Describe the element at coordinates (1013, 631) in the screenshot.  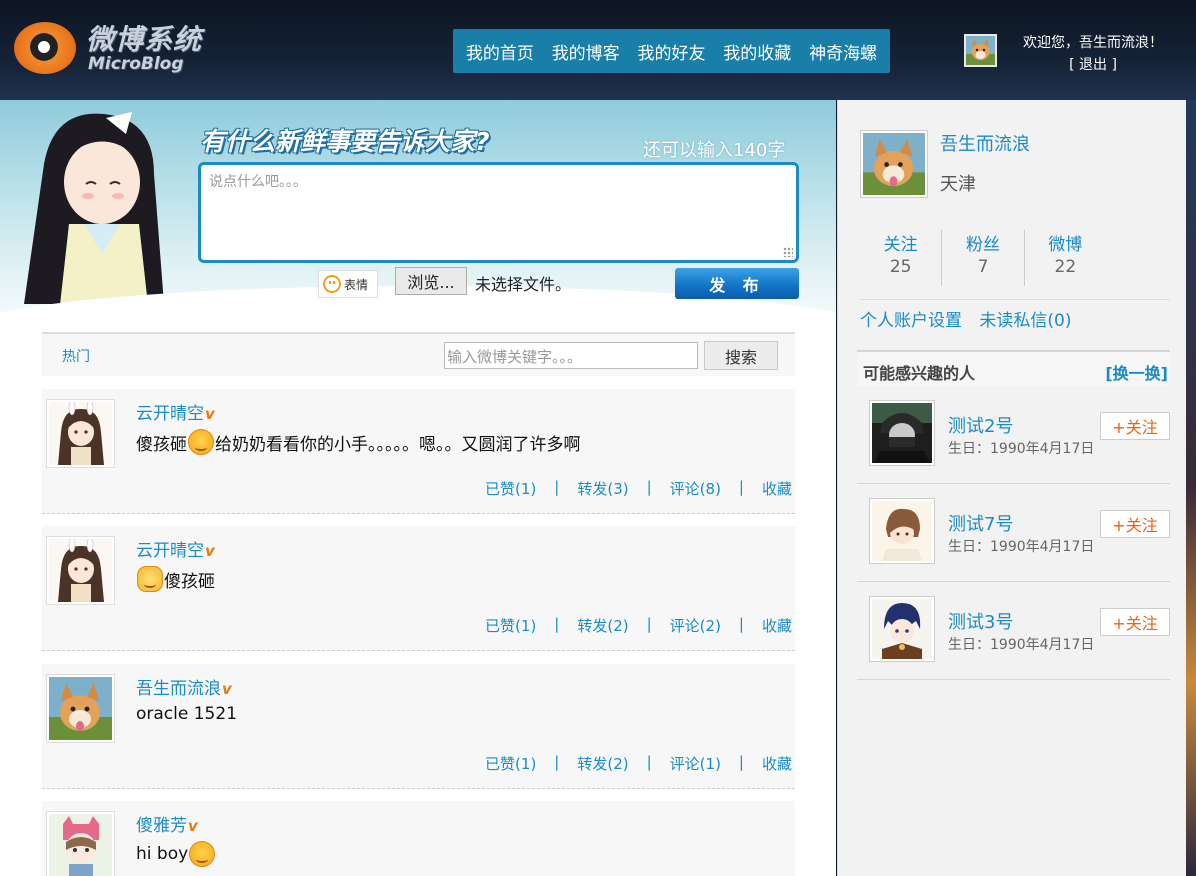
I see `recommend-item: 测试3号 生日：1990年4月17日 +关注` at that location.